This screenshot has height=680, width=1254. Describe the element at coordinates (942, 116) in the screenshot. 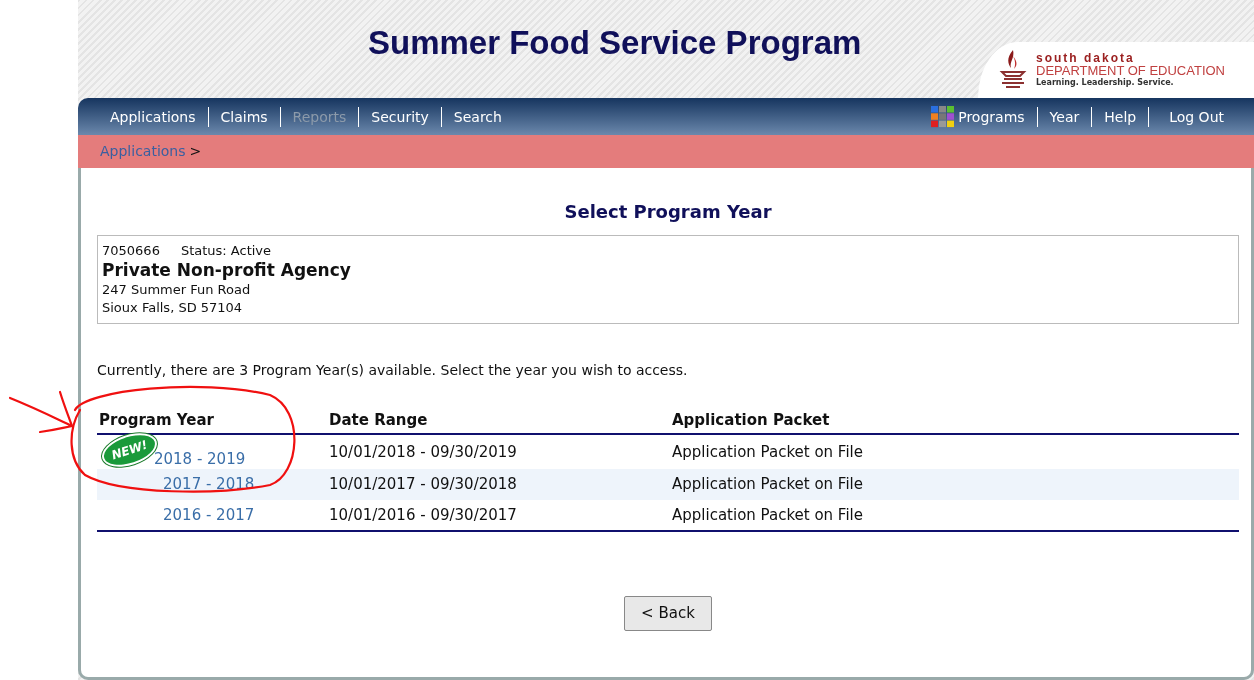

I see `grid-icon` at that location.